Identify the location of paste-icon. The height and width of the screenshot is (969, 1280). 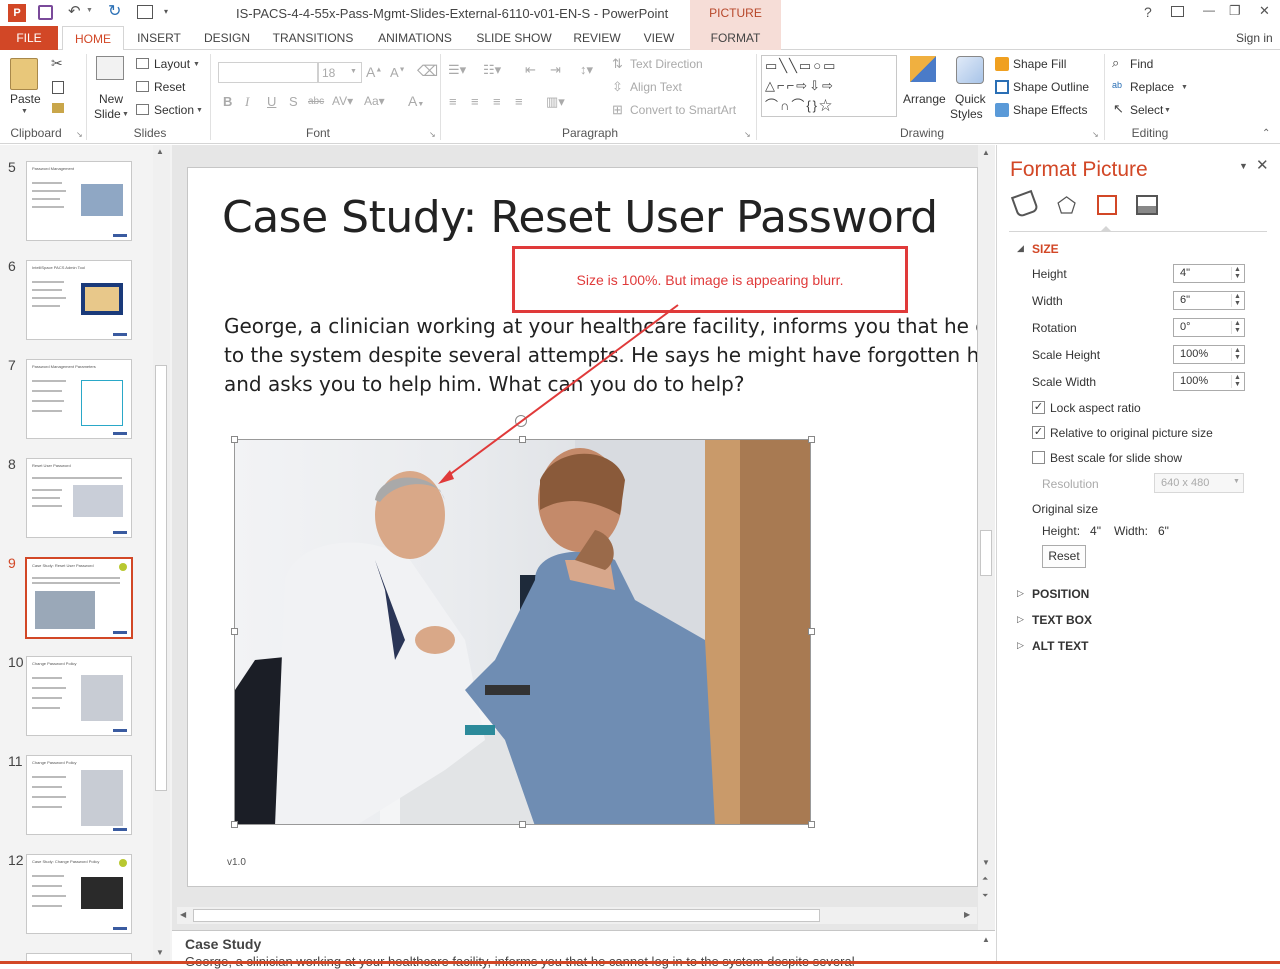
(24, 74).